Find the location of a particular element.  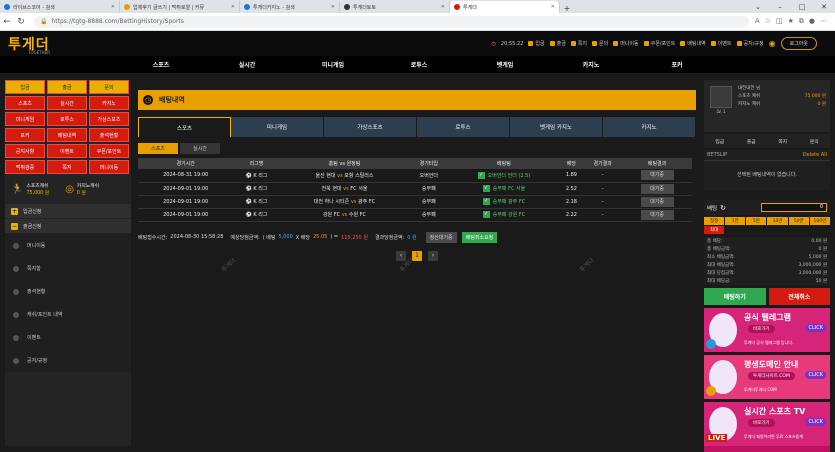

header-link-deposit: 입금 is located at coordinates (536, 43).